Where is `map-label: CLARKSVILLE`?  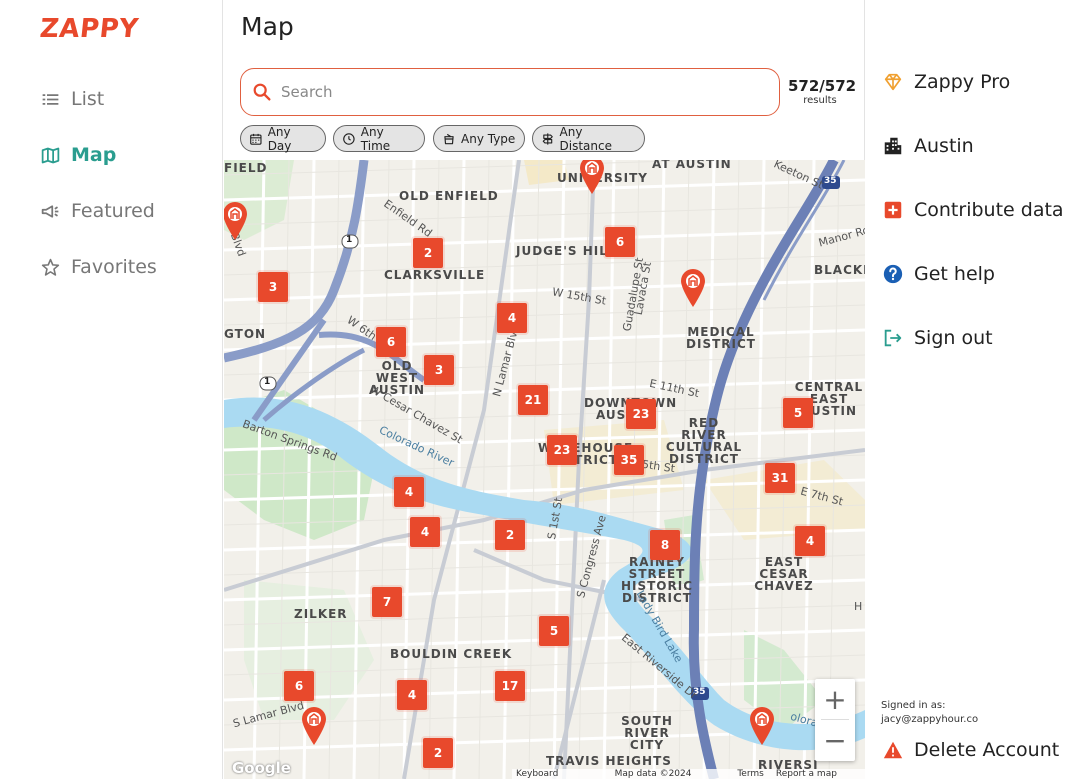 map-label: CLARKSVILLE is located at coordinates (435, 275).